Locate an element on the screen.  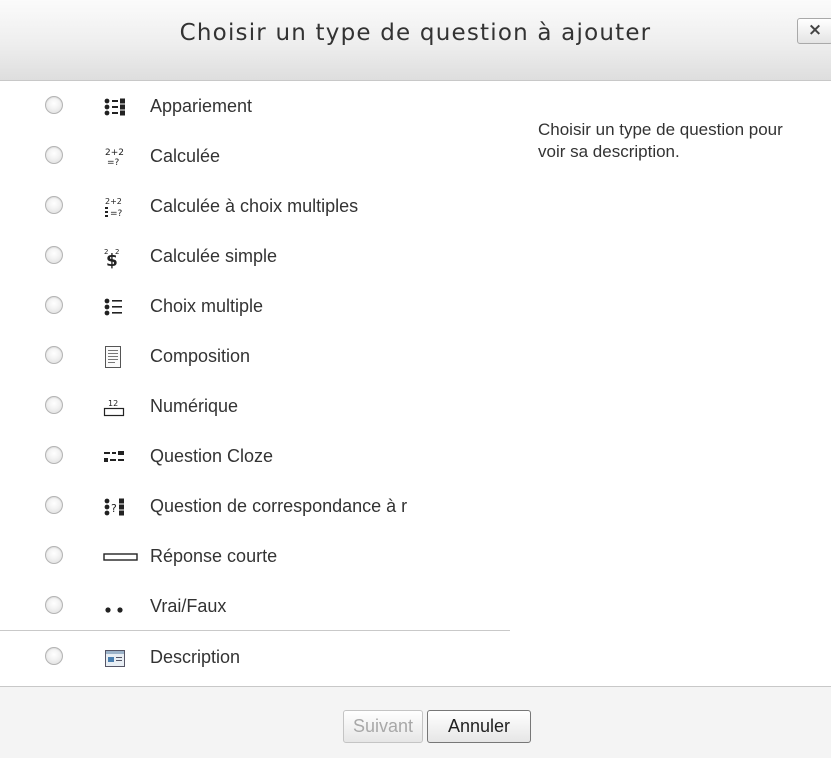
numerical-icon: 12 is located at coordinates (123, 407).